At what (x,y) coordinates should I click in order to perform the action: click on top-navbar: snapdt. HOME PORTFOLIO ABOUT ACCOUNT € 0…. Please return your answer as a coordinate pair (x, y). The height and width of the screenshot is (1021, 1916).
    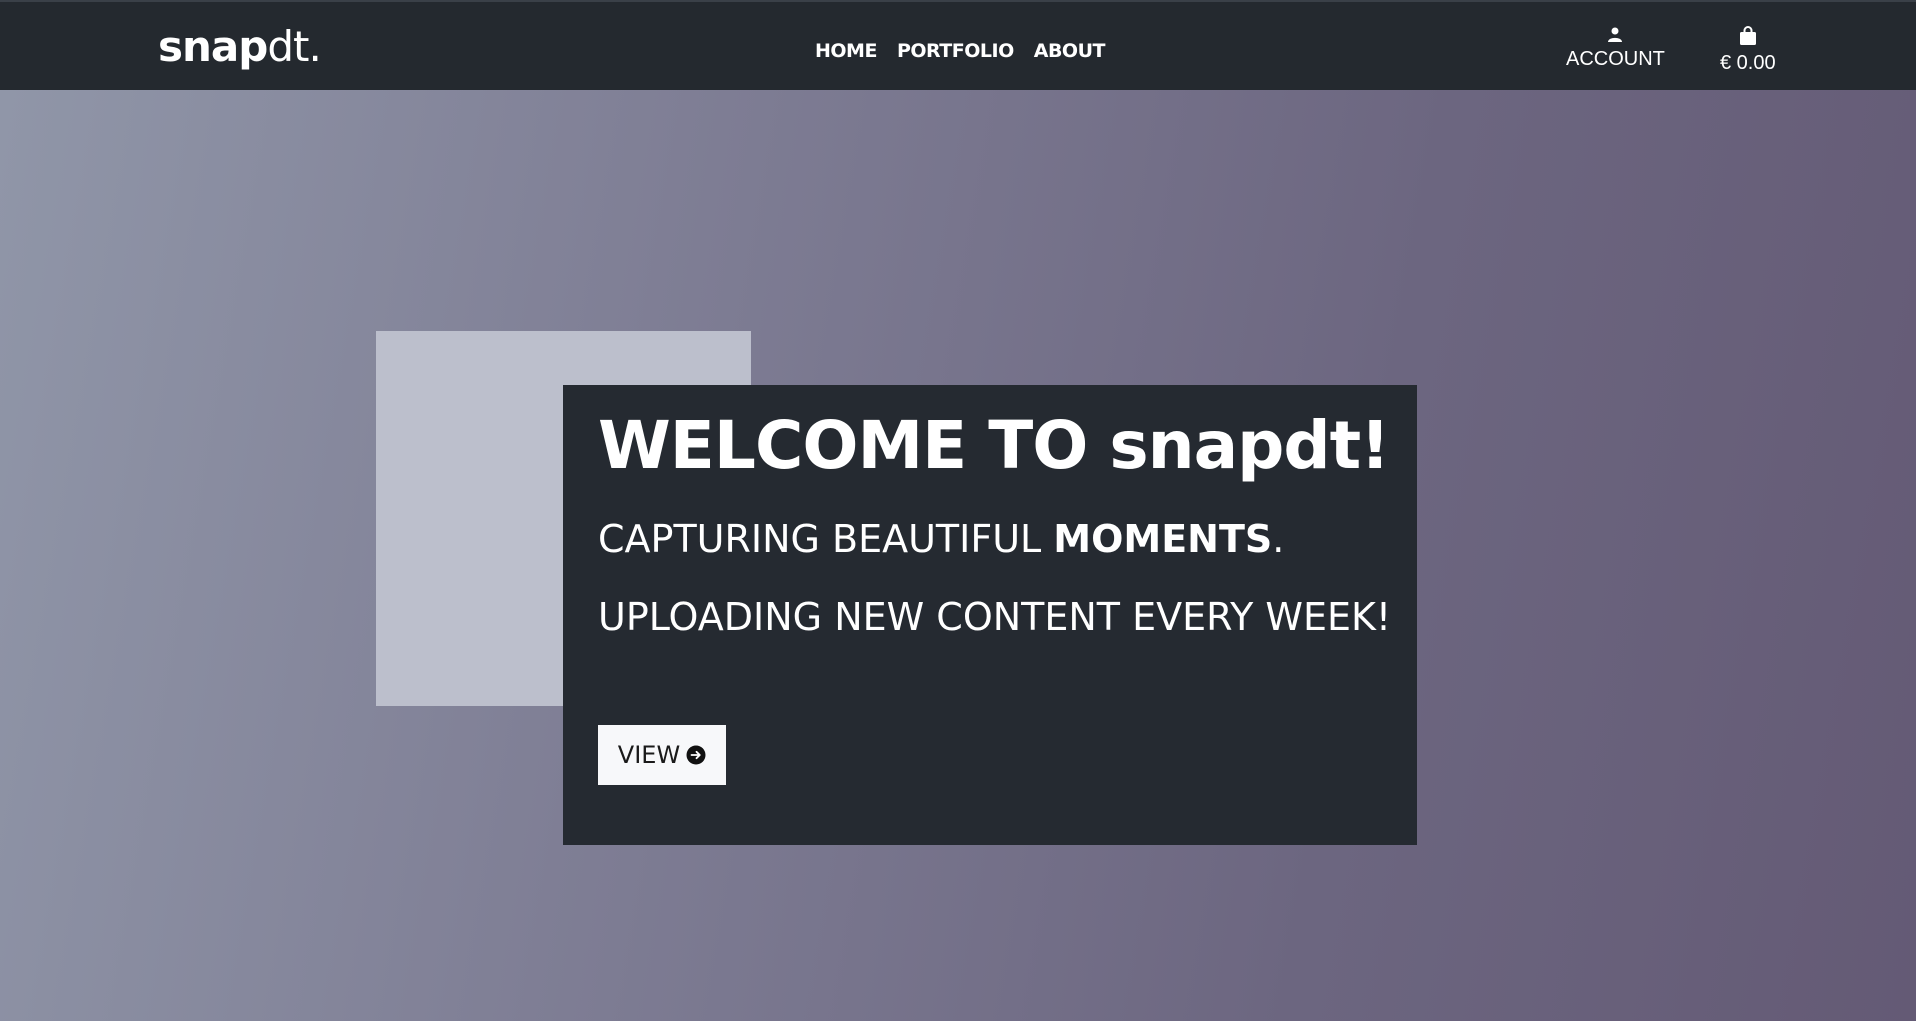
    Looking at the image, I should click on (958, 45).